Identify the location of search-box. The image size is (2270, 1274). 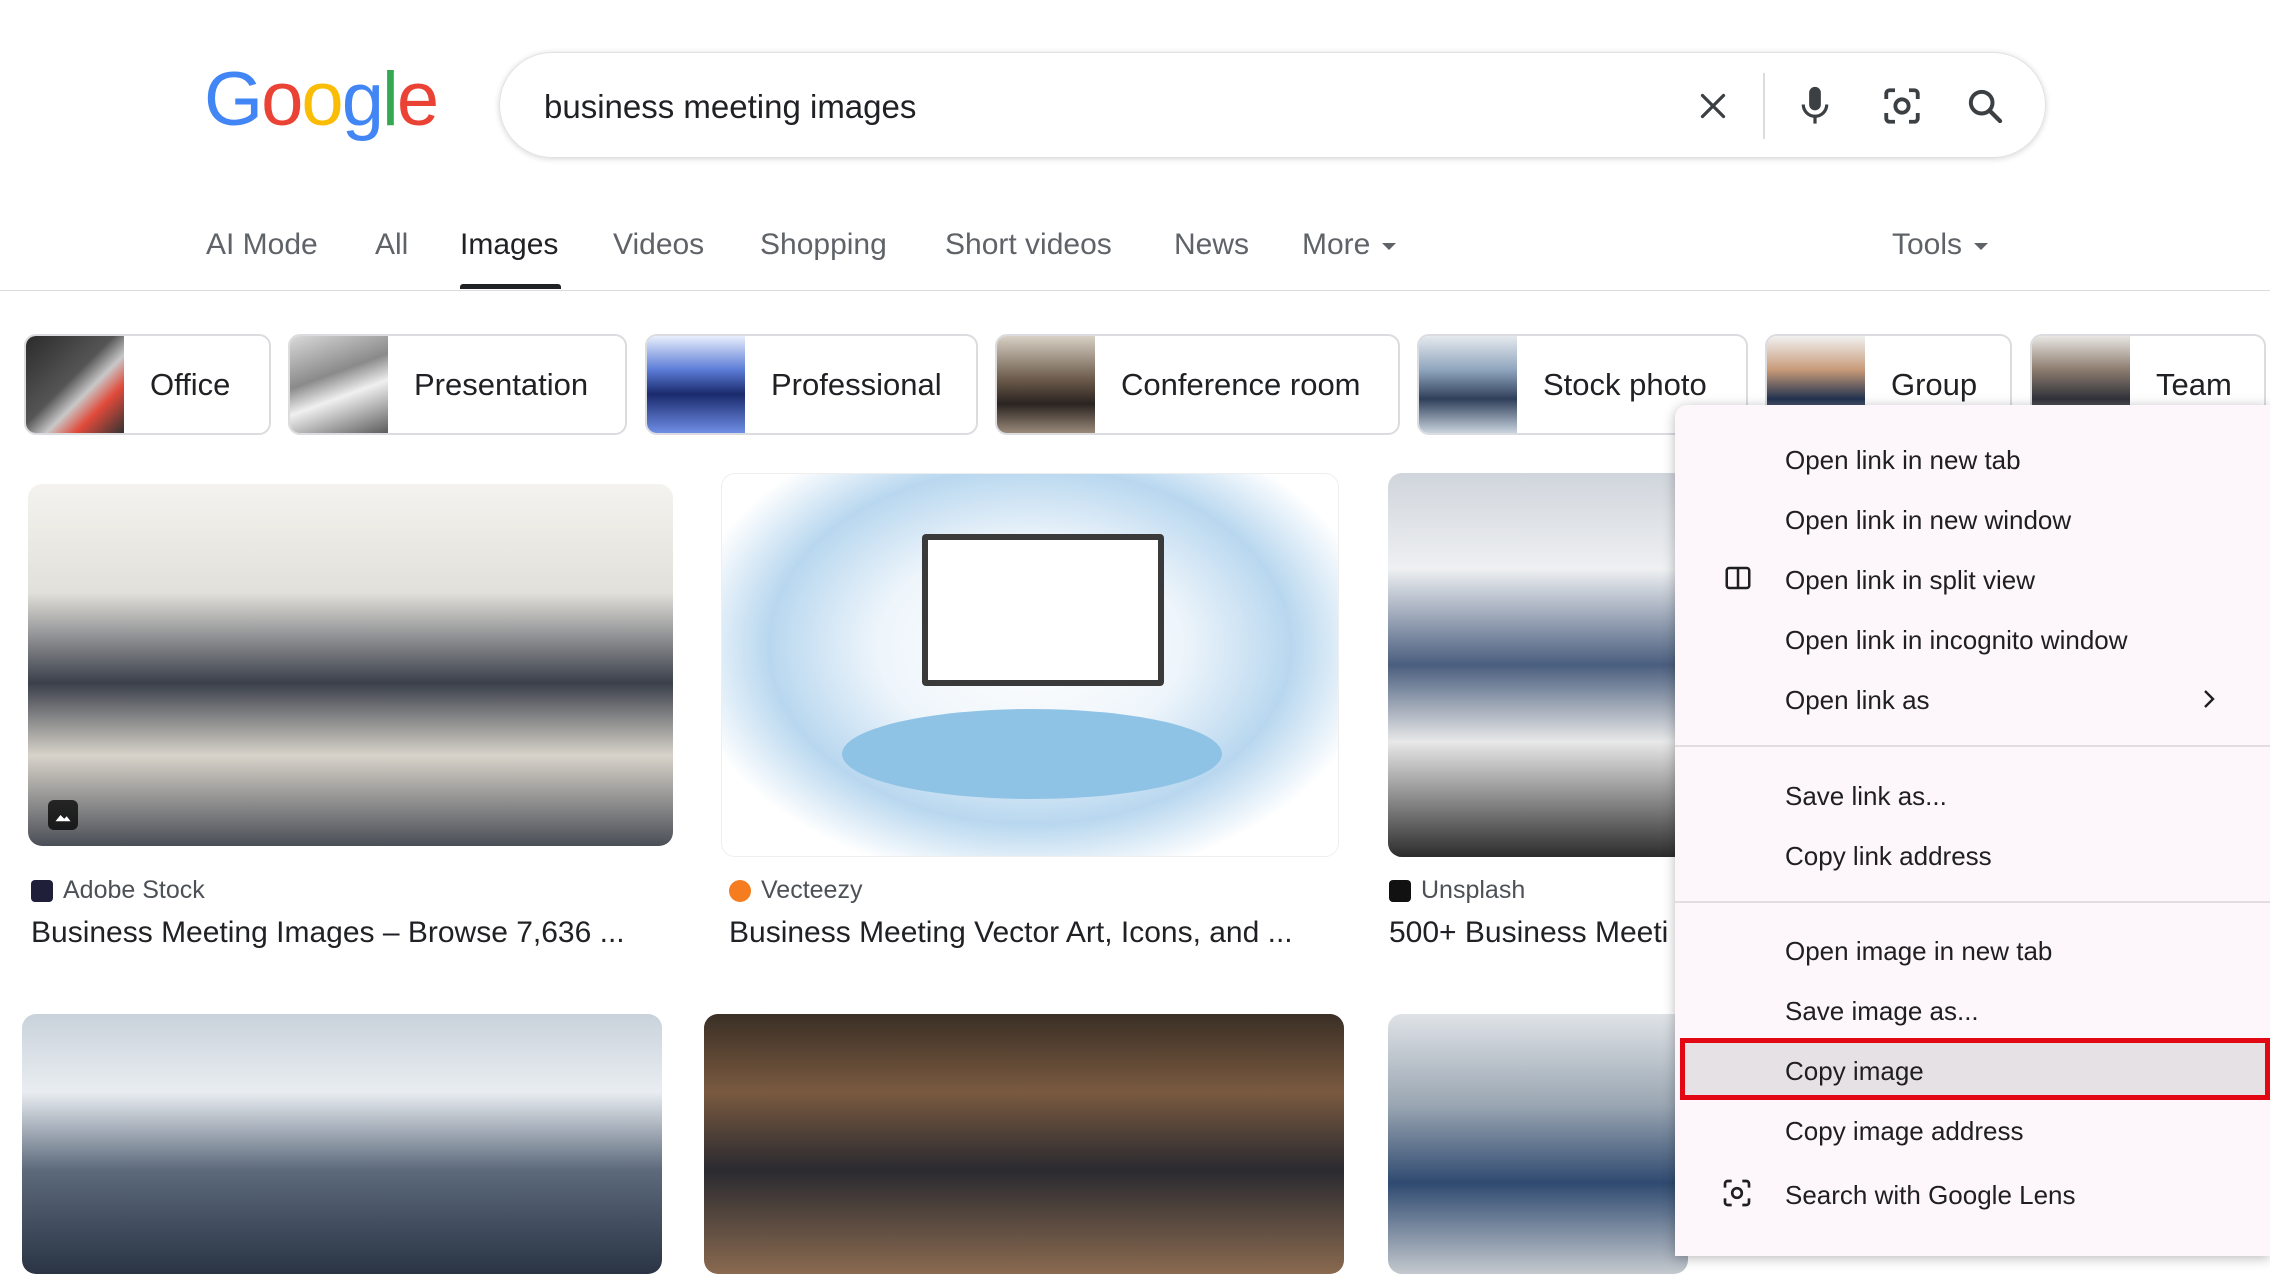
(1272, 105).